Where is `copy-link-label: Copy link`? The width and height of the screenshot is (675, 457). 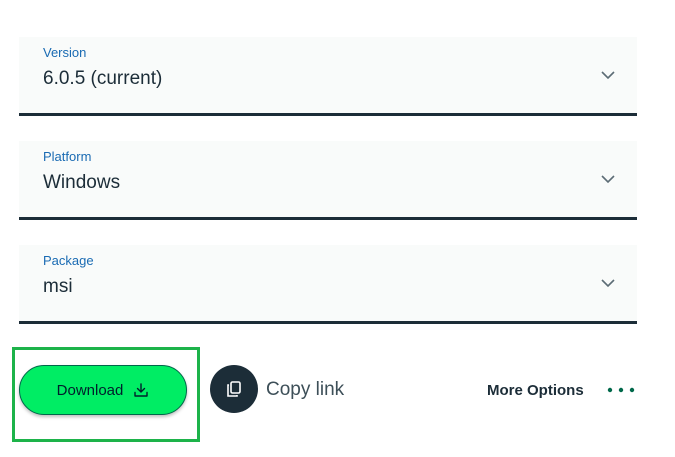
copy-link-label: Copy link is located at coordinates (305, 390).